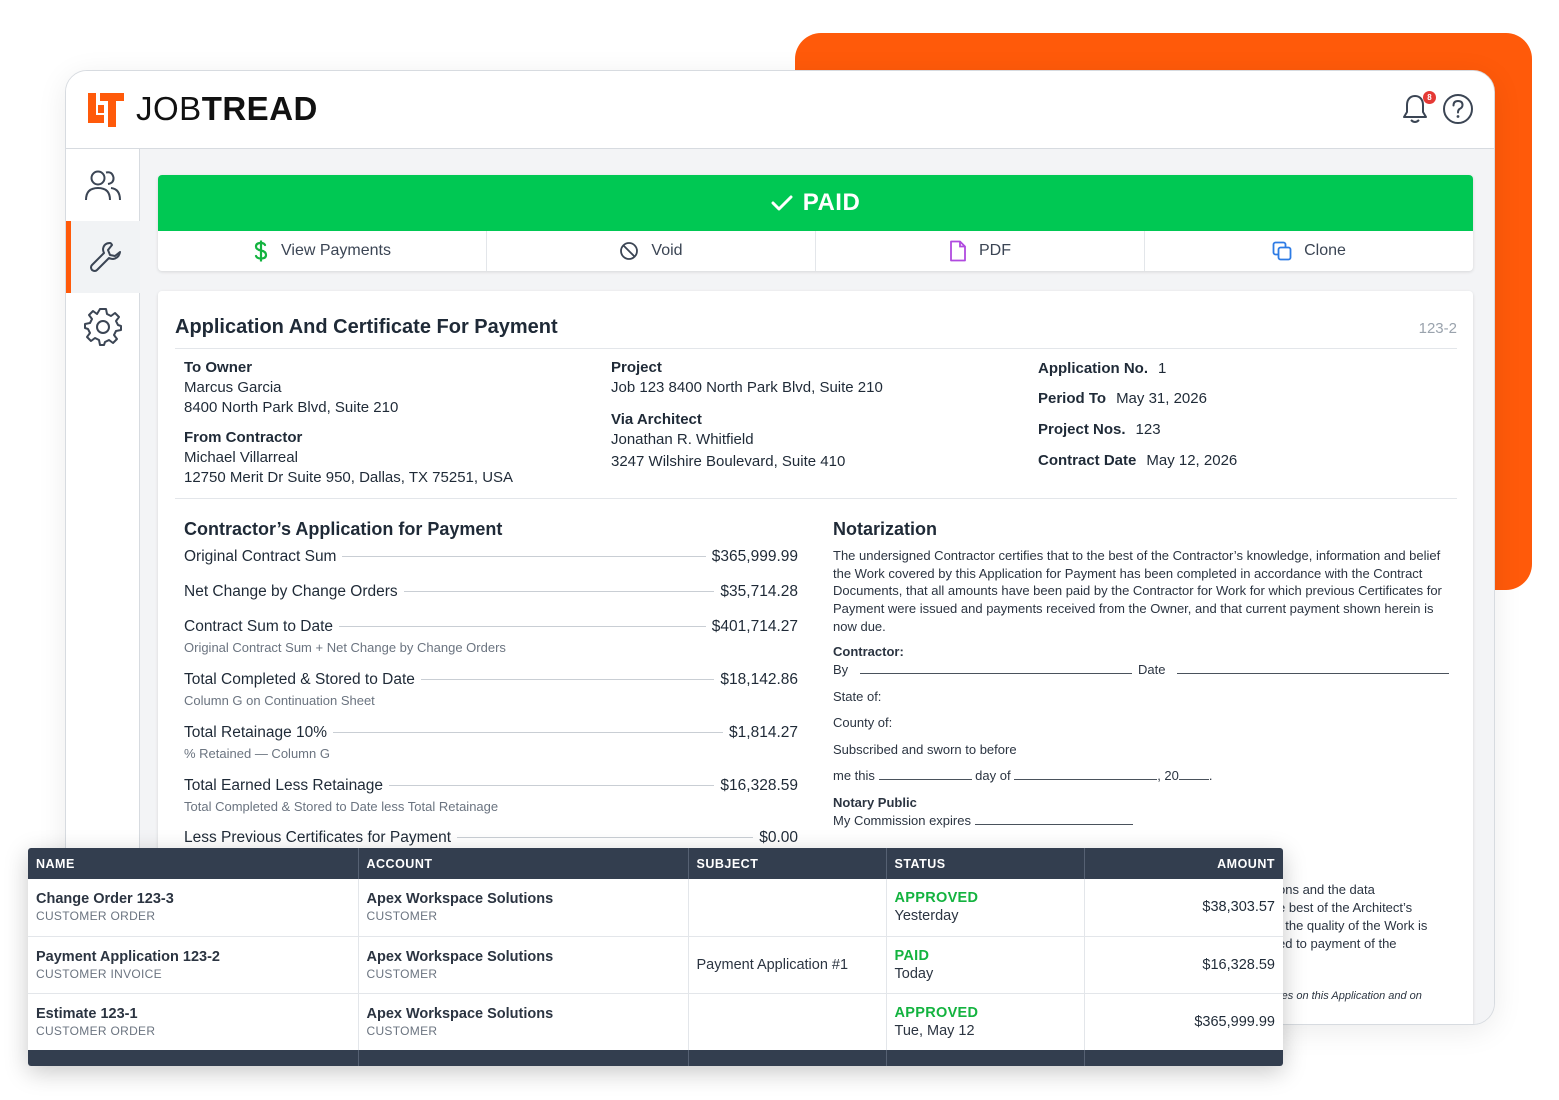 The height and width of the screenshot is (1100, 1559). I want to click on line-item: Original Contract Sum $365,999.99, so click(491, 556).